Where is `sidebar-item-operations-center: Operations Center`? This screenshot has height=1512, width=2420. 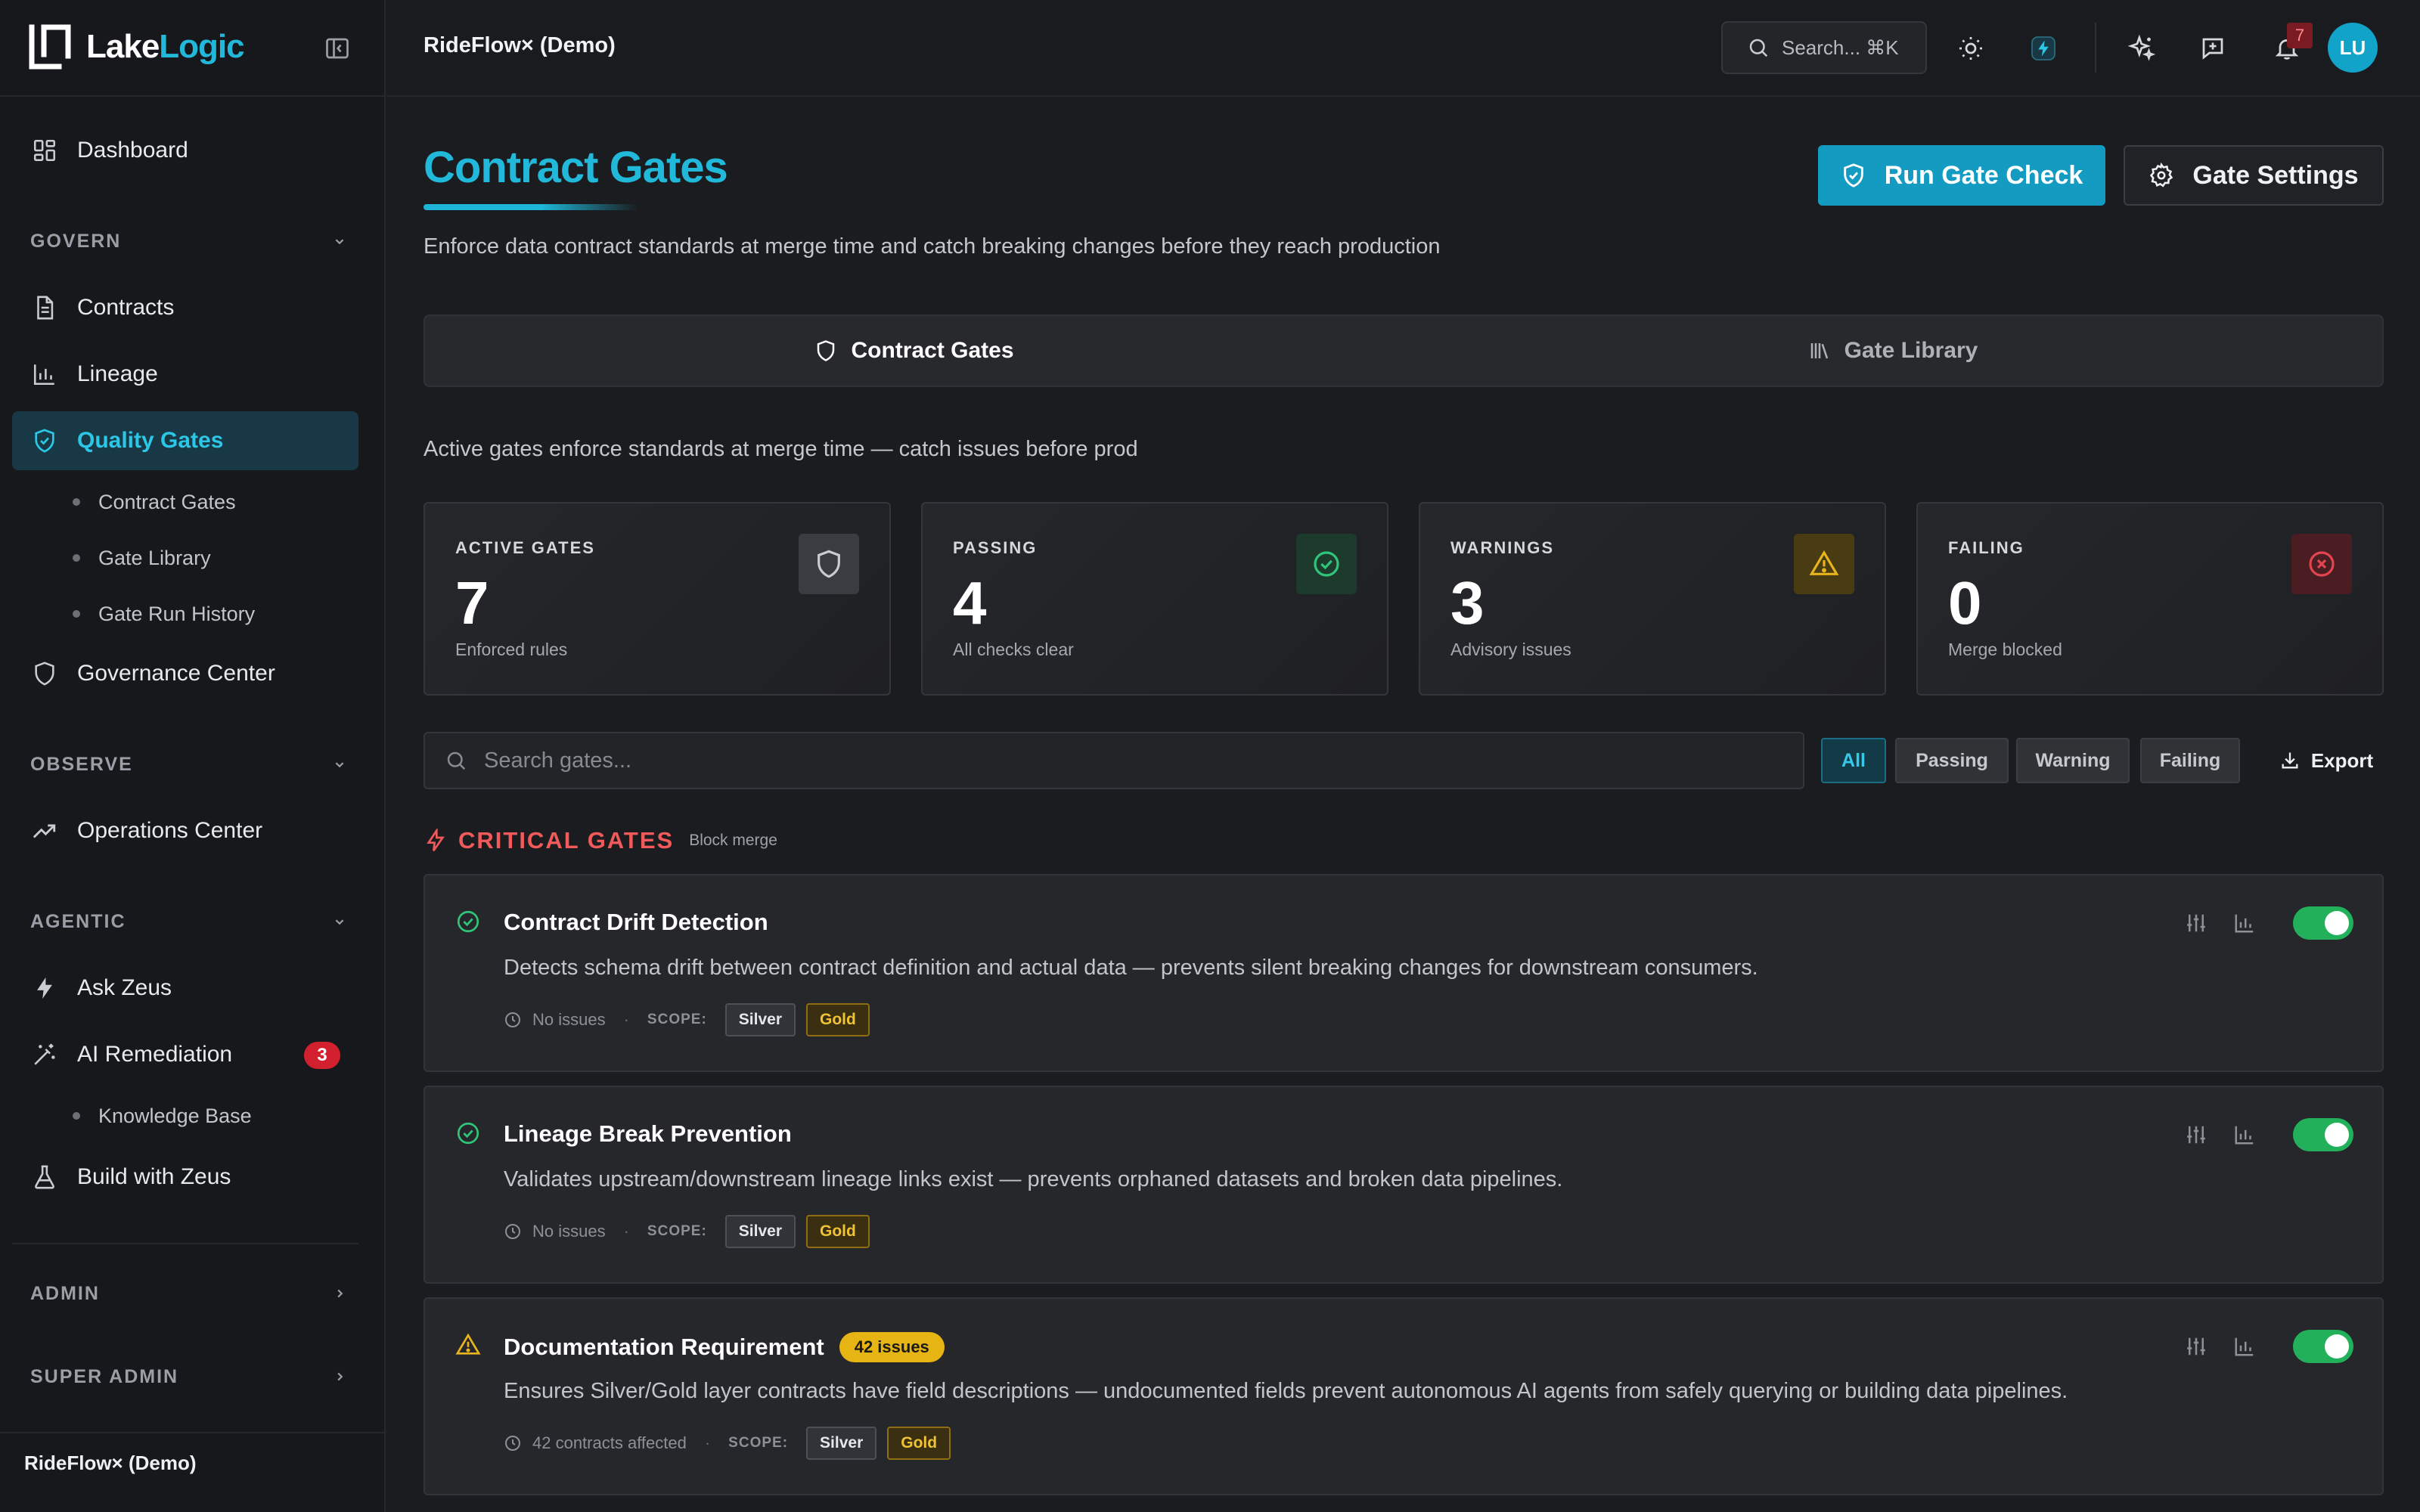
sidebar-item-operations-center: Operations Center is located at coordinates (185, 830).